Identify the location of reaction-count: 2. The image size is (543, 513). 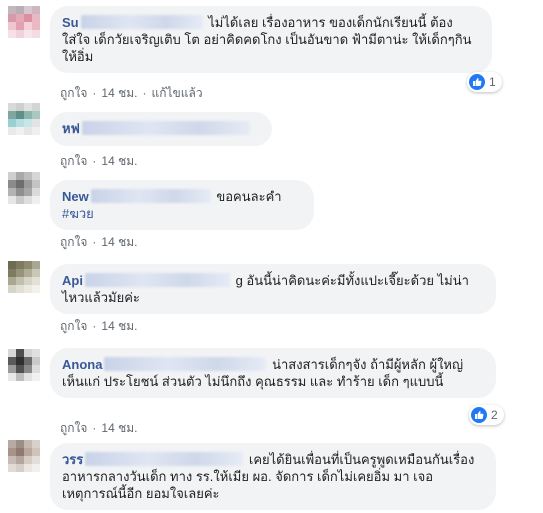
(486, 415).